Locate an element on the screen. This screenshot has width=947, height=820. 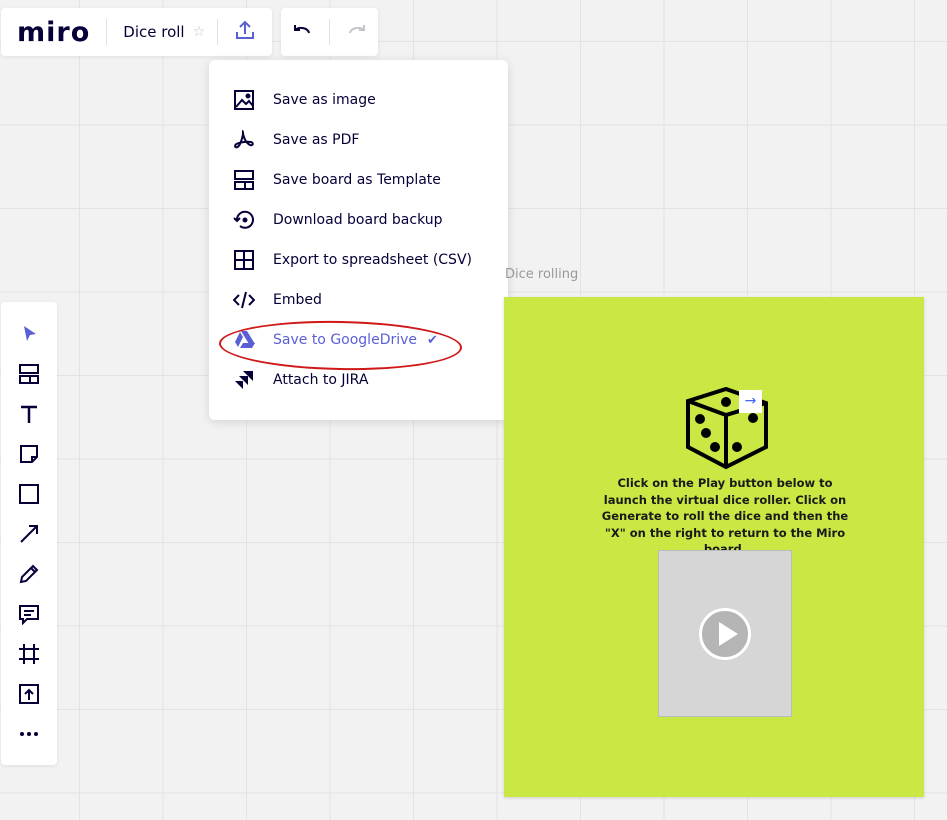
upload-icon is located at coordinates (29, 694).